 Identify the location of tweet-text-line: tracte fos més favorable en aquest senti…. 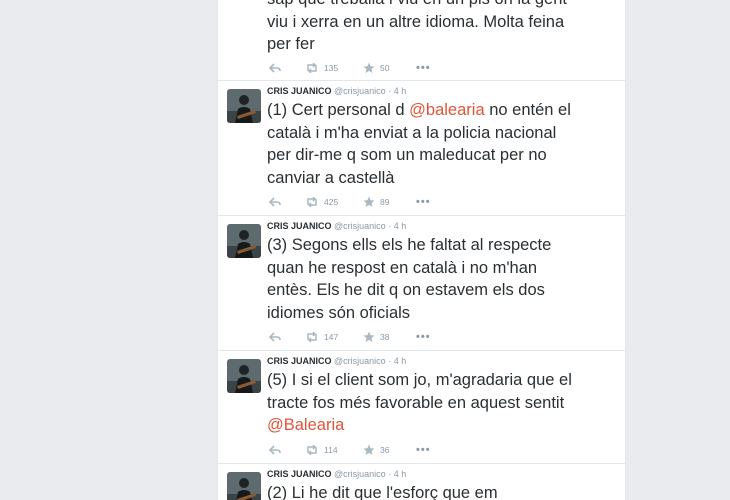
(442, 403).